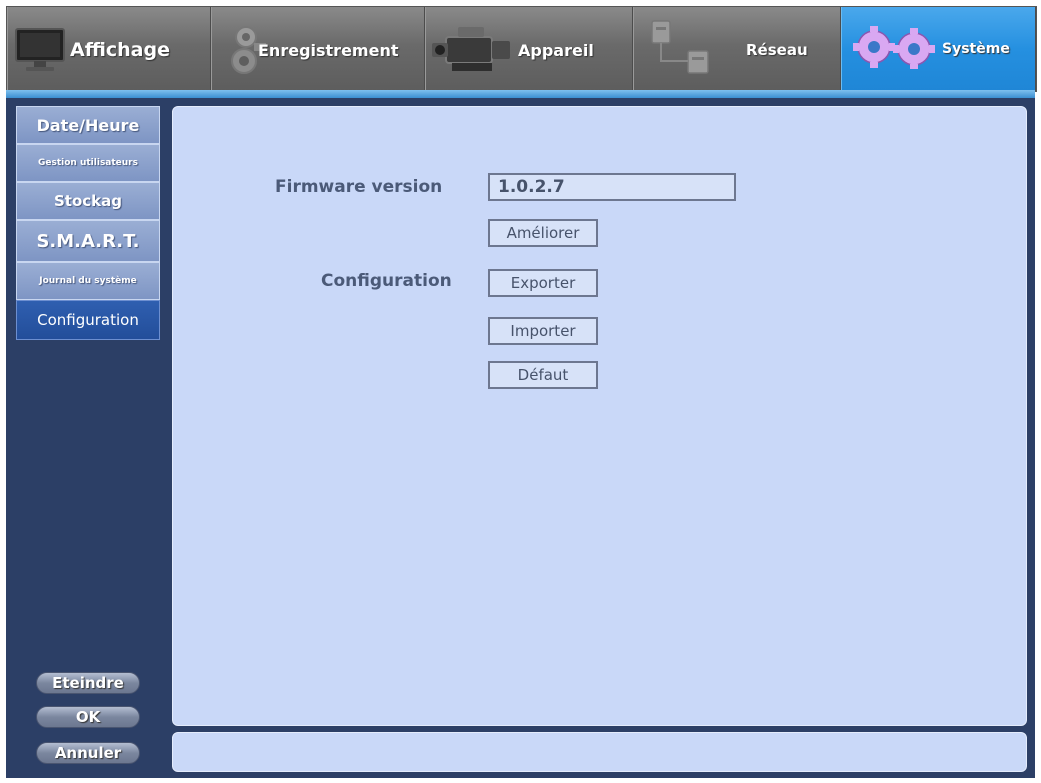 The width and height of the screenshot is (1041, 783). What do you see at coordinates (543, 233) in the screenshot?
I see `upgrade-button: Améliorer` at bounding box center [543, 233].